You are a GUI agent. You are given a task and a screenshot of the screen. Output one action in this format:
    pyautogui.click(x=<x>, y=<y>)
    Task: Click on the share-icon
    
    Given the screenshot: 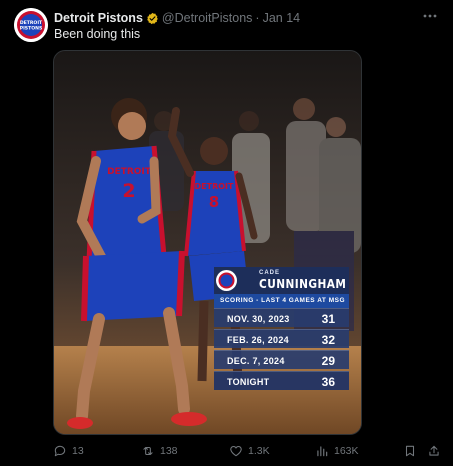 What is the action you would take?
    pyautogui.click(x=434, y=450)
    